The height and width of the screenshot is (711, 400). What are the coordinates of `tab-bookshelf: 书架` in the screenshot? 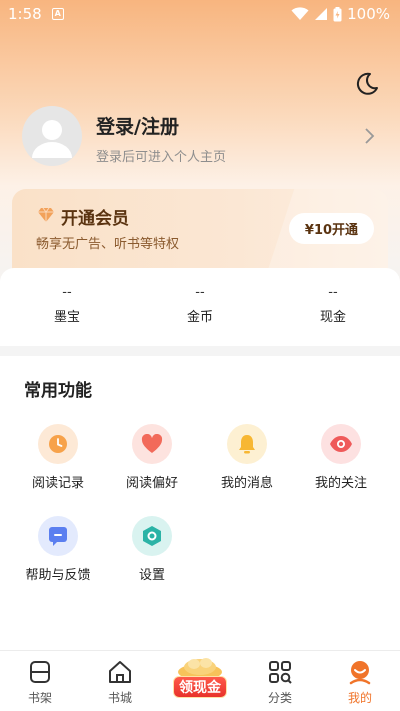 It's located at (40, 682).